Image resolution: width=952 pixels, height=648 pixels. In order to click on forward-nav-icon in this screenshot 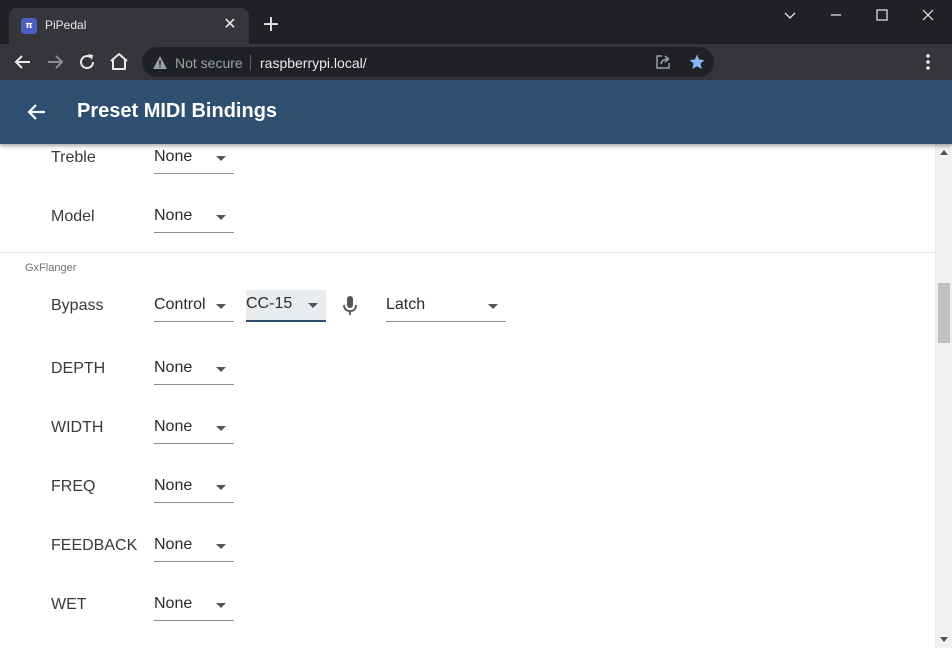, I will do `click(55, 62)`.